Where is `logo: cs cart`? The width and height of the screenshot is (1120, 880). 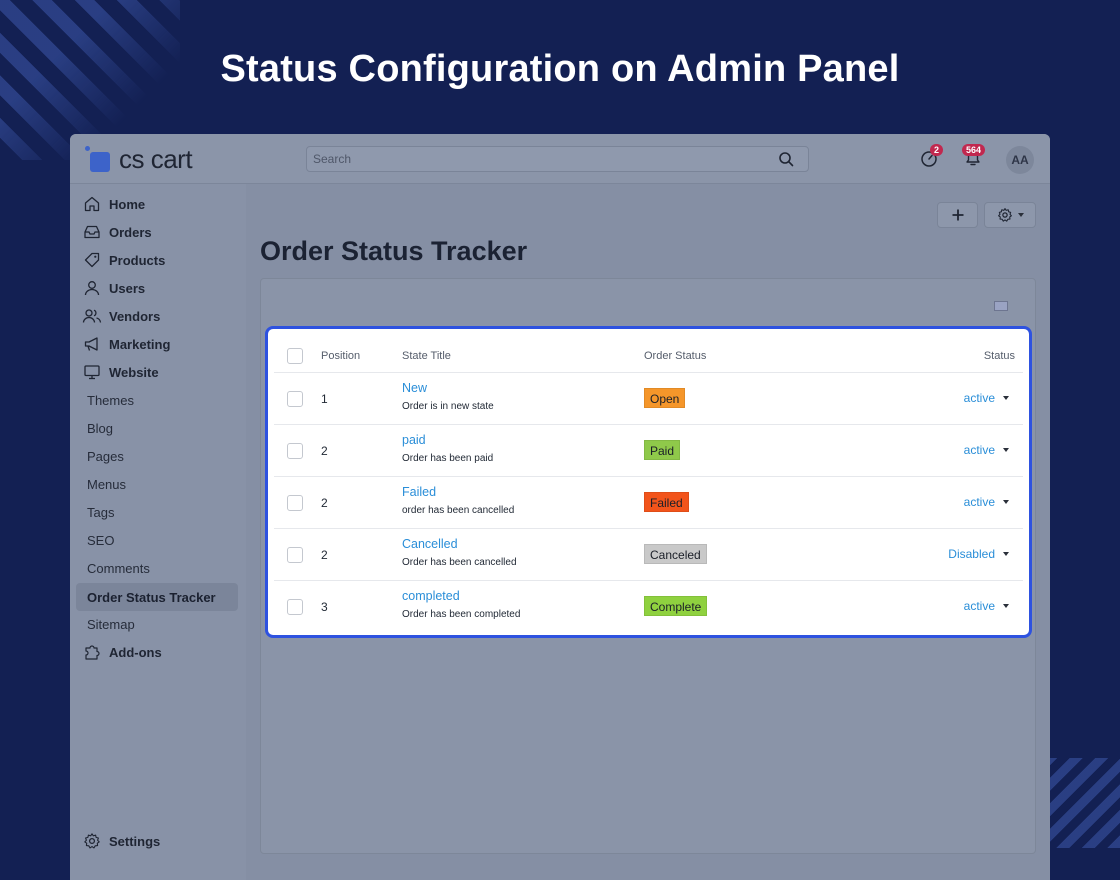
logo: cs cart is located at coordinates (139, 158).